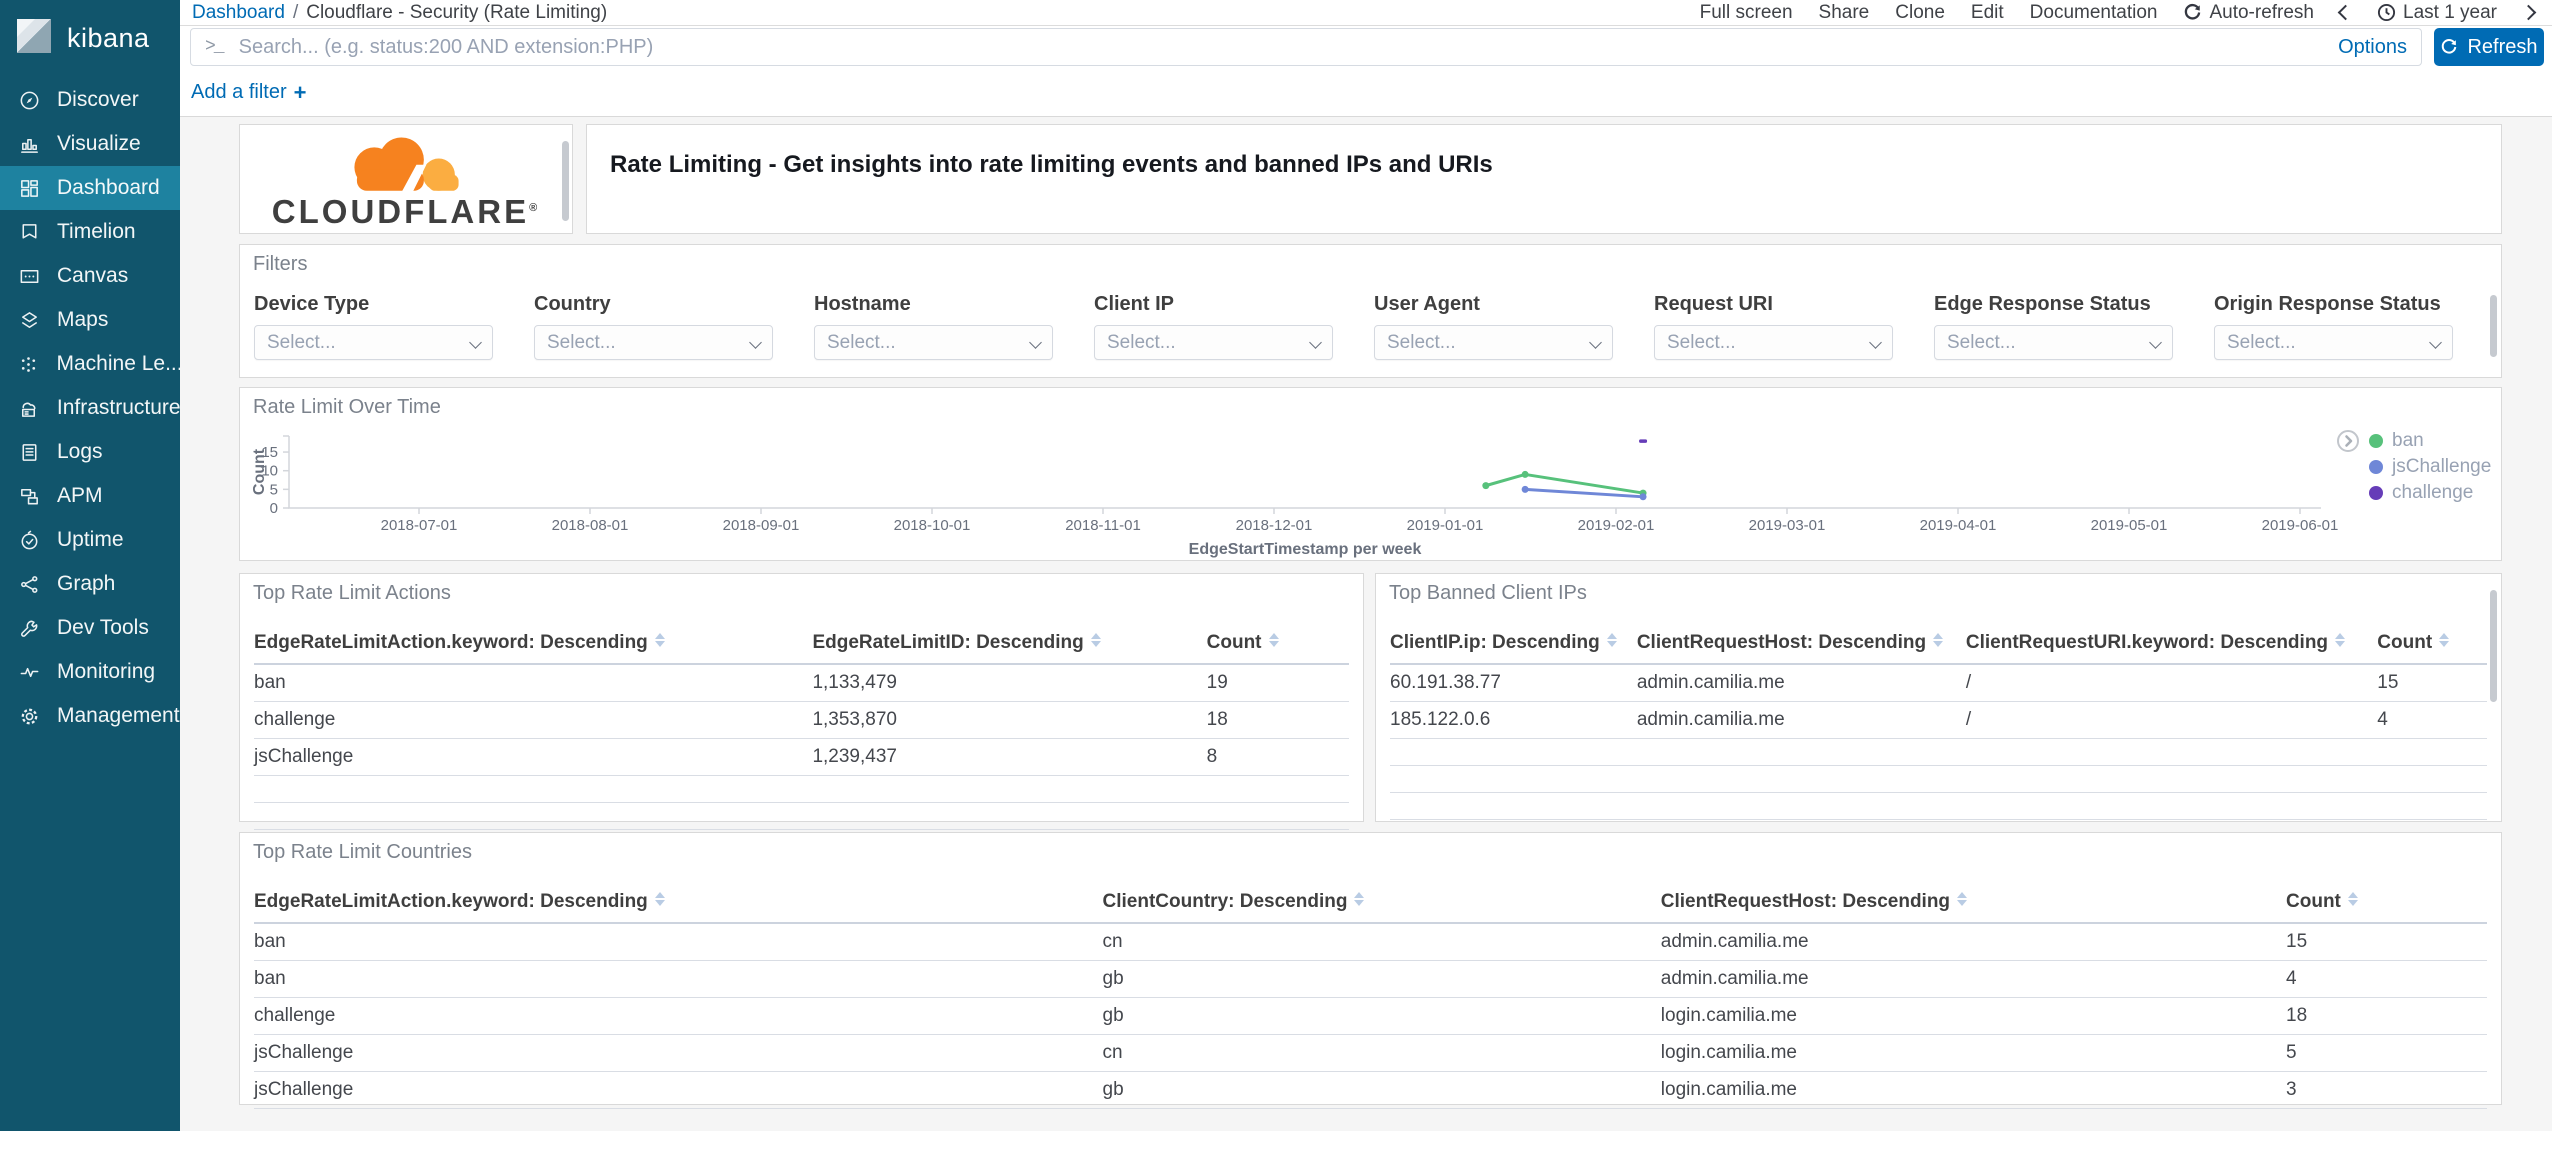 Image resolution: width=2552 pixels, height=1150 pixels. What do you see at coordinates (90, 496) in the screenshot?
I see `sidebar-item-apm: APM` at bounding box center [90, 496].